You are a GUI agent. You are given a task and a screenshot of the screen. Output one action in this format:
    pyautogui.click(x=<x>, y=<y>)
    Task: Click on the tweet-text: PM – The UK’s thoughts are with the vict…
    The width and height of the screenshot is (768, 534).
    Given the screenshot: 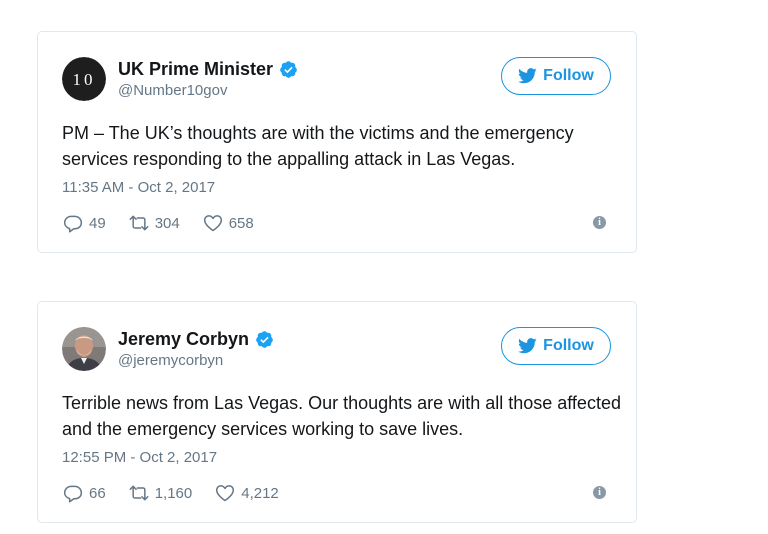 What is the action you would take?
    pyautogui.click(x=318, y=146)
    